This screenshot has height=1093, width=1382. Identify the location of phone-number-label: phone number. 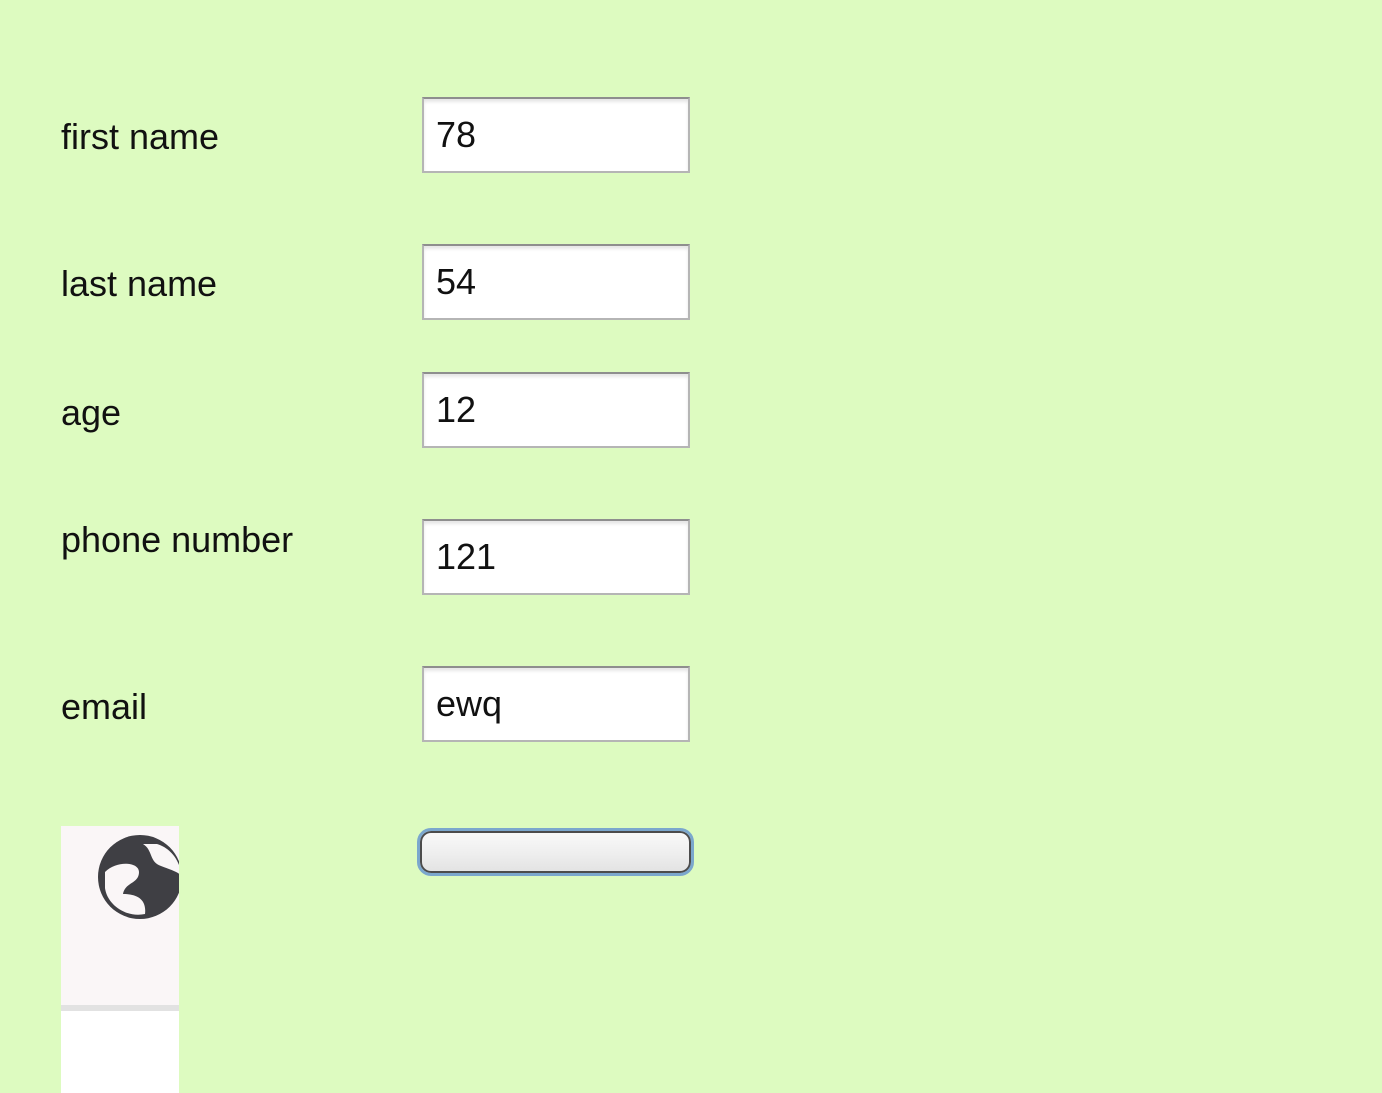
(177, 539).